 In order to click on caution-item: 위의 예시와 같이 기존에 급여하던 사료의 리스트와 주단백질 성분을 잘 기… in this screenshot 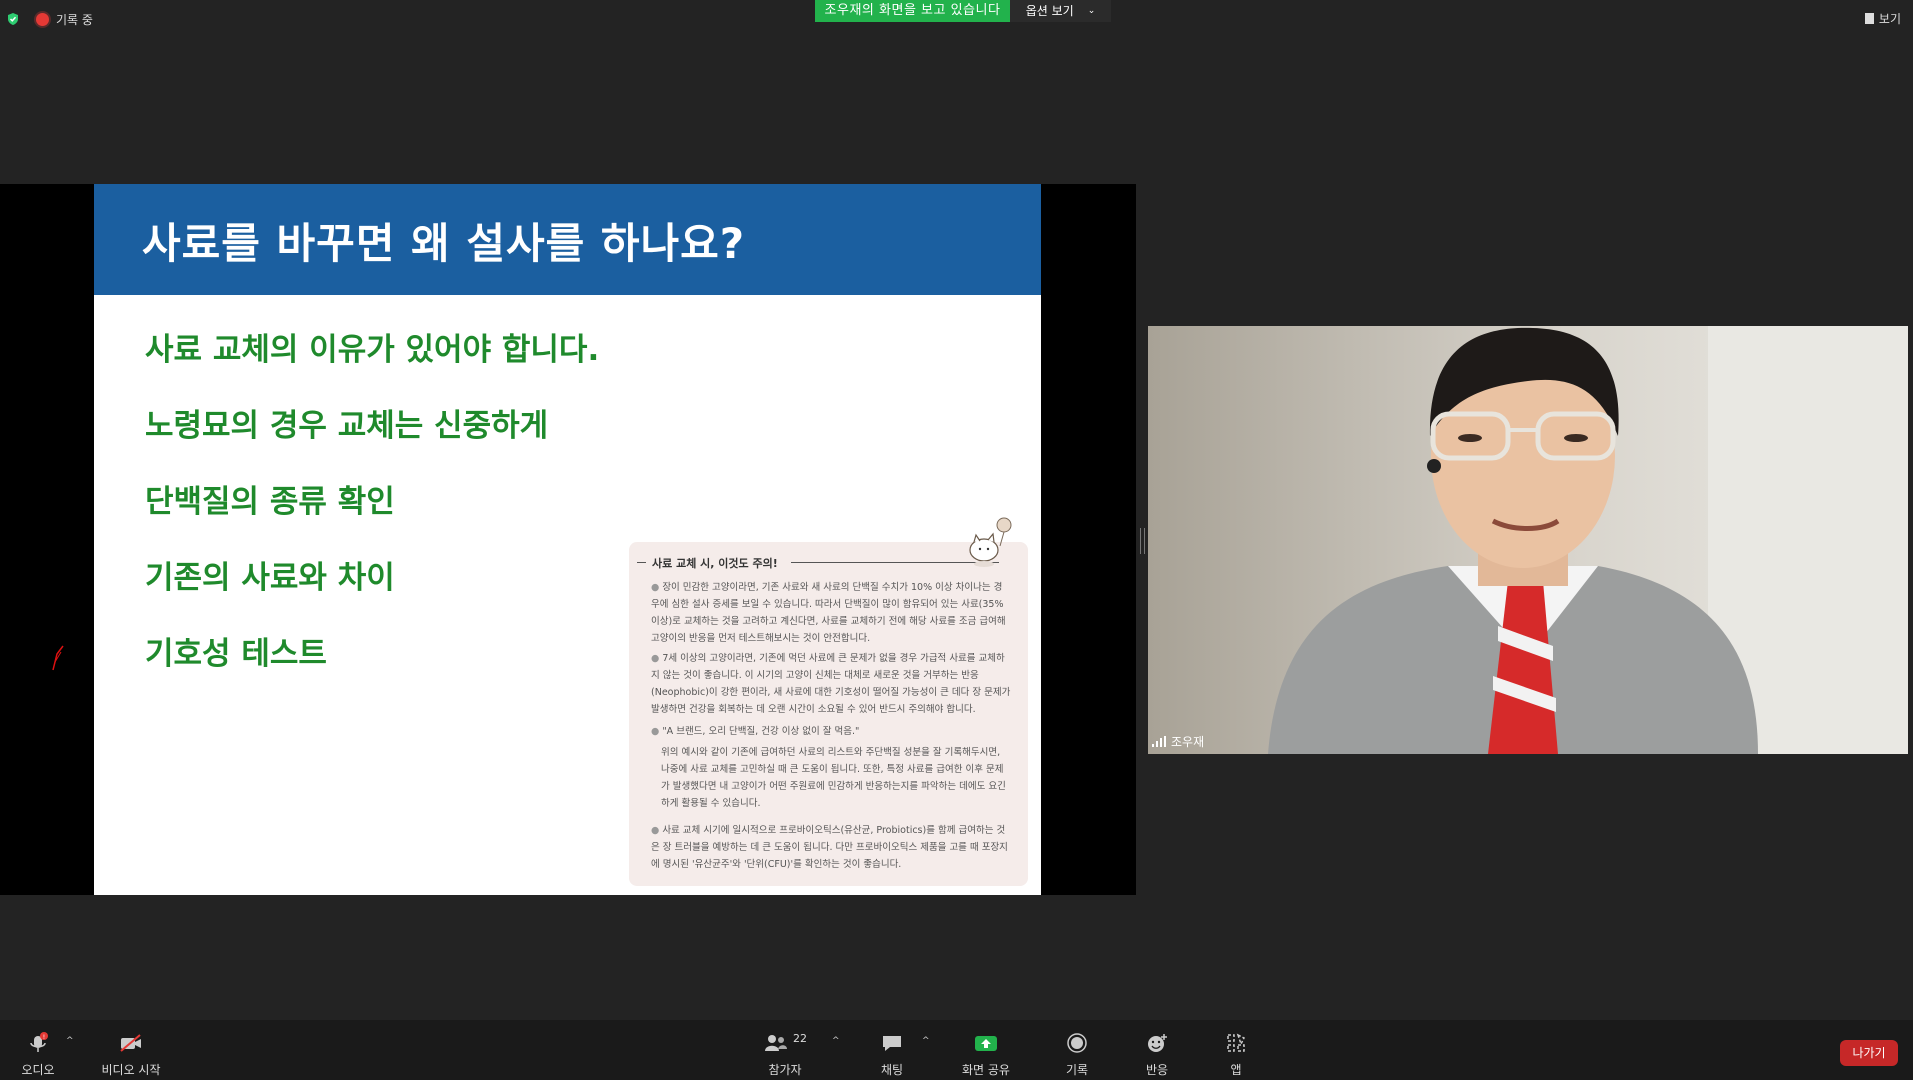, I will do `click(833, 778)`.